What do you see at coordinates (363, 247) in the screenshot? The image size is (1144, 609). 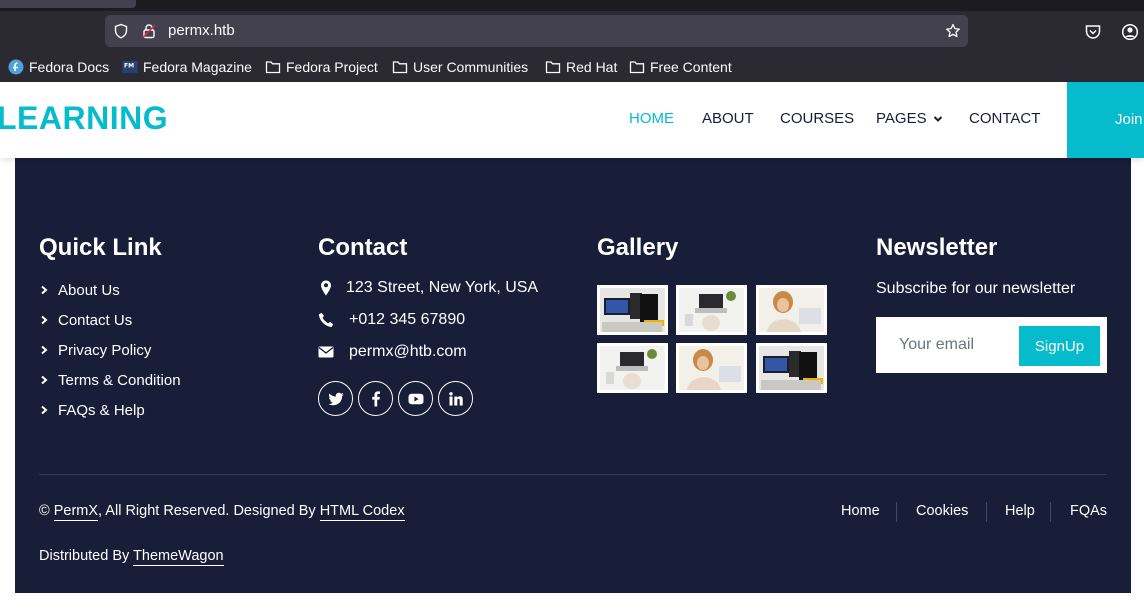 I see `contact-title: Contact` at bounding box center [363, 247].